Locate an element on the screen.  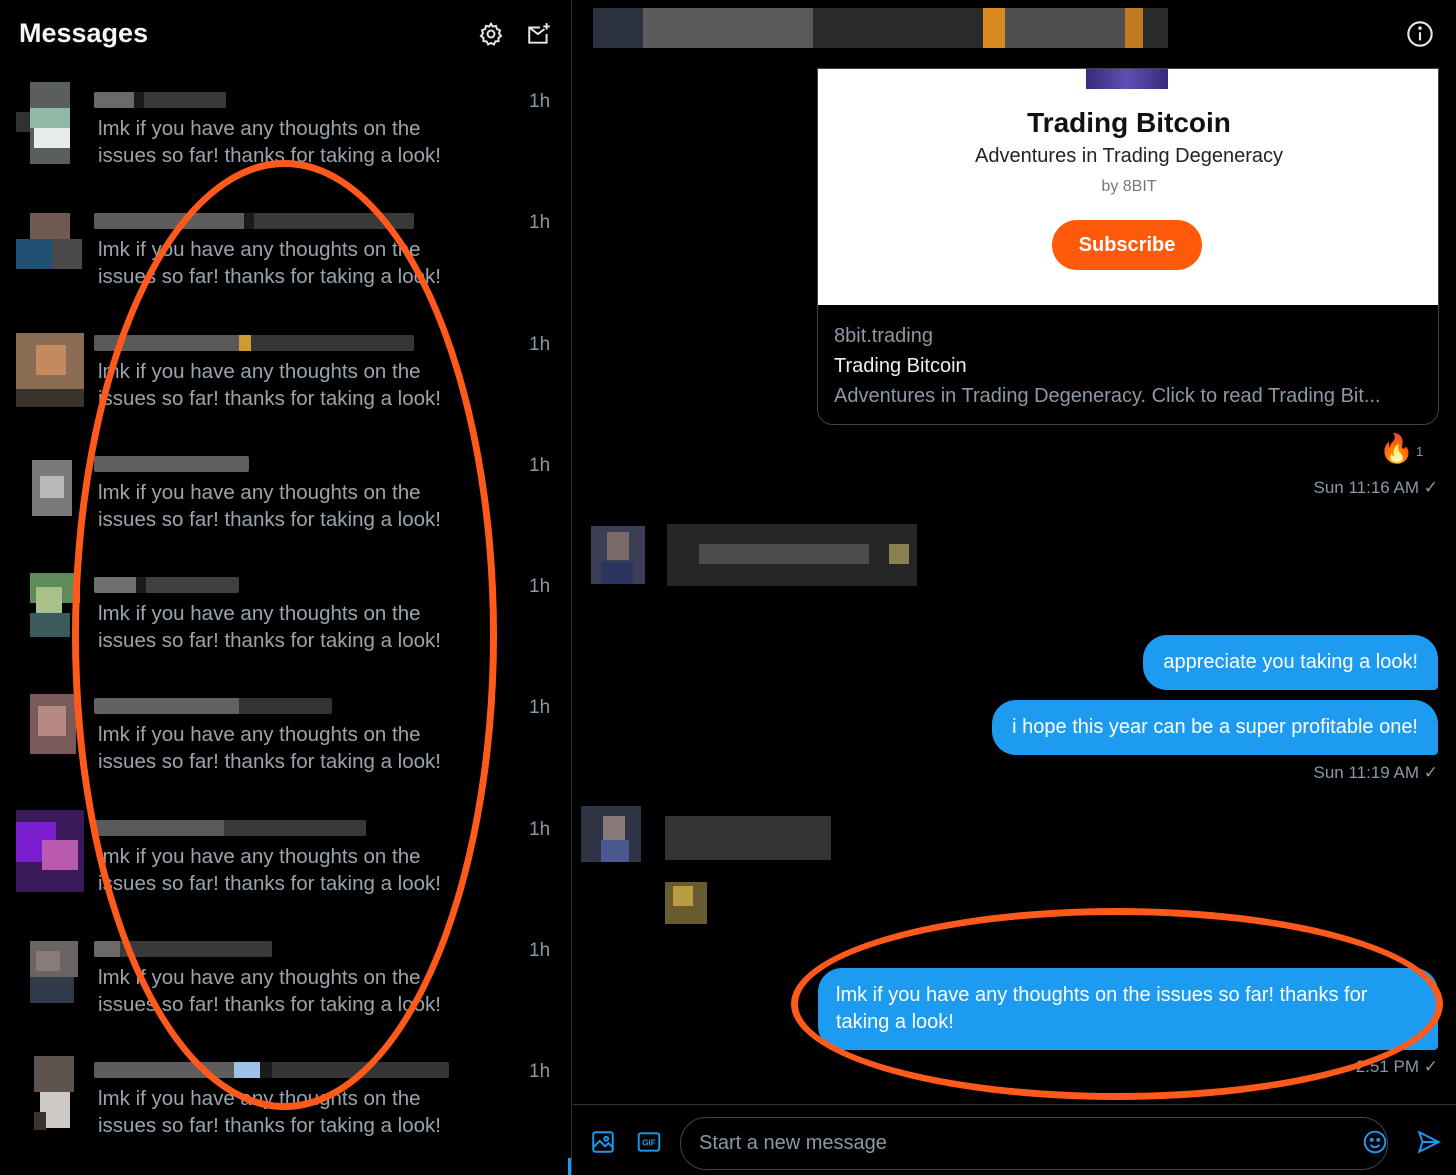
chat-title-blurred is located at coordinates (880, 28).